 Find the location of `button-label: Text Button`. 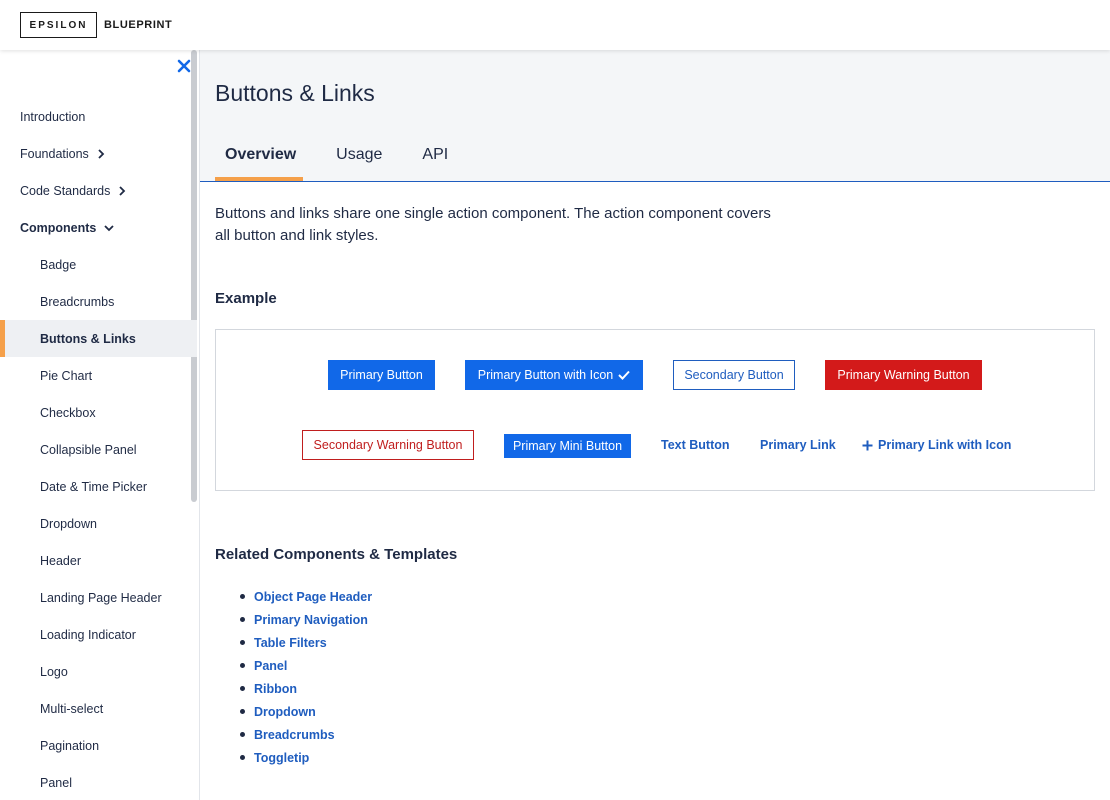

button-label: Text Button is located at coordinates (695, 445).